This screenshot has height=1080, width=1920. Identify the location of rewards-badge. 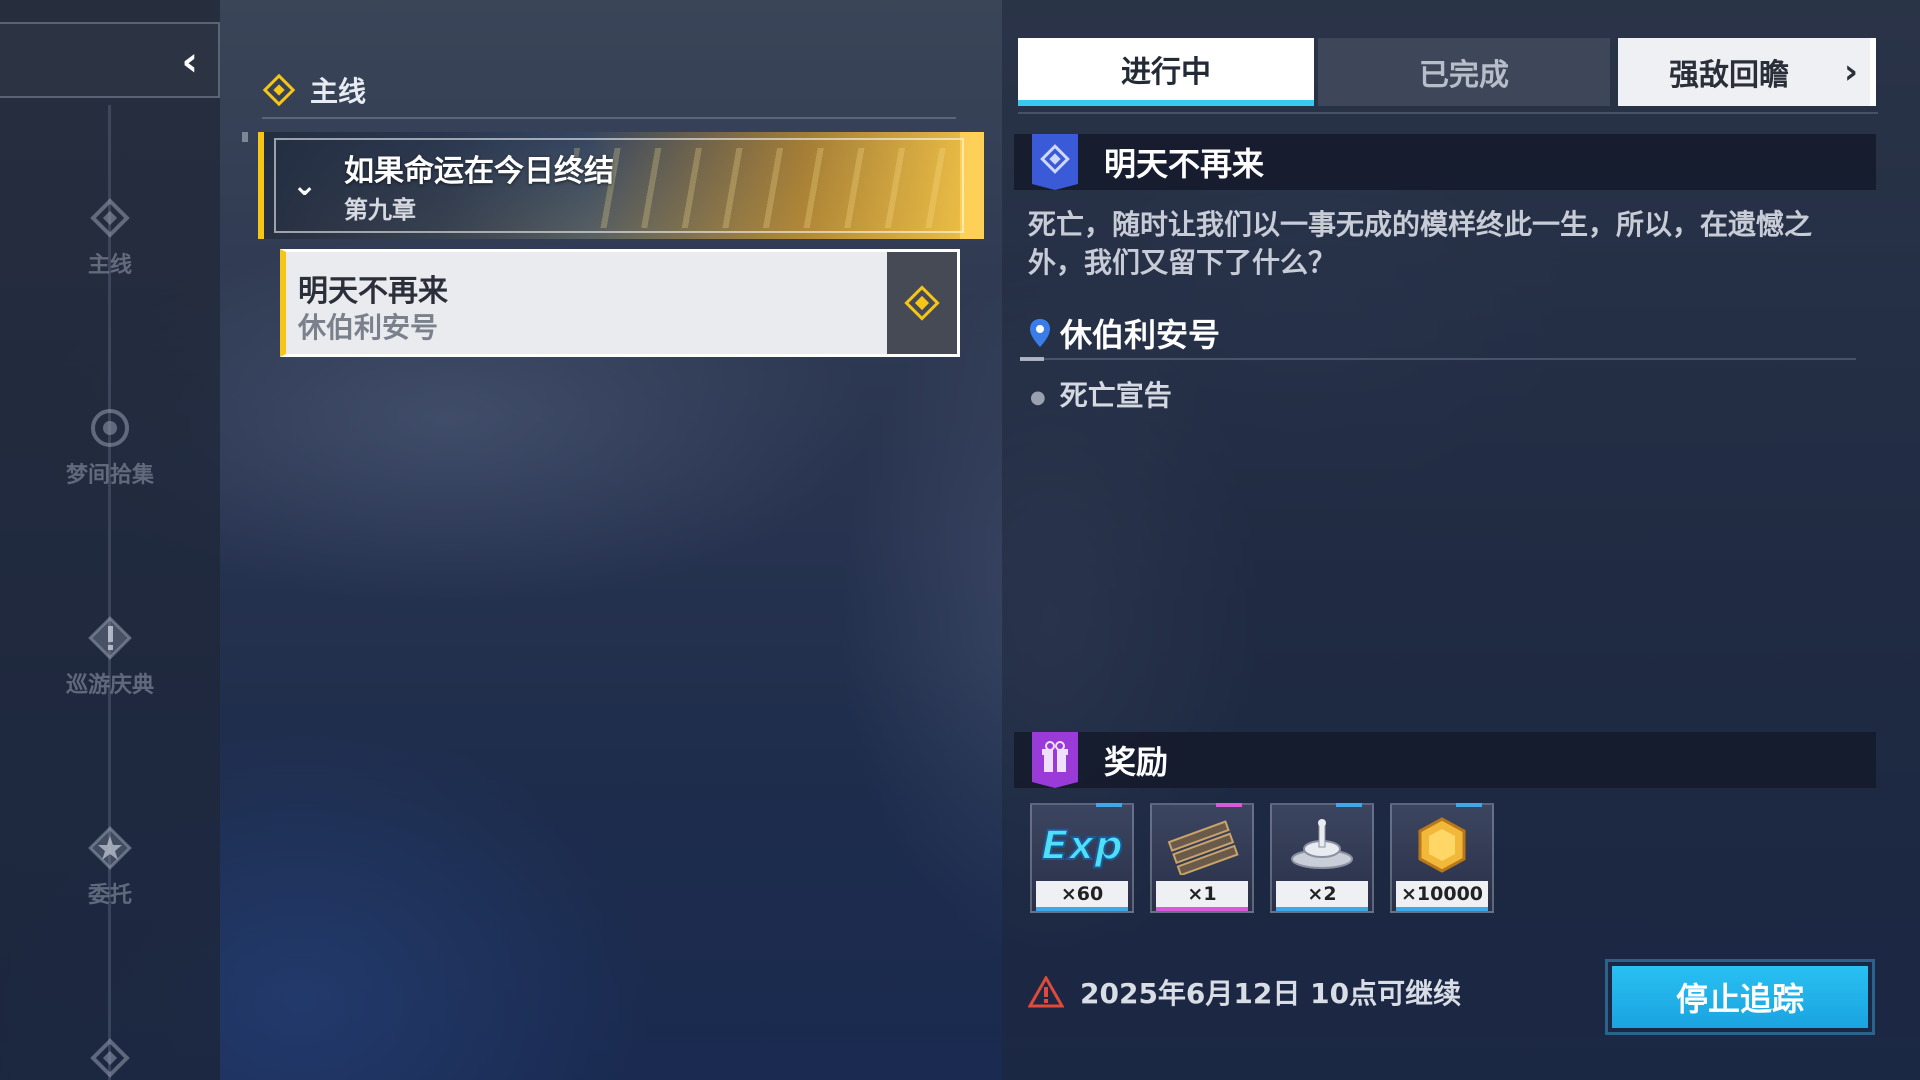
(1055, 760).